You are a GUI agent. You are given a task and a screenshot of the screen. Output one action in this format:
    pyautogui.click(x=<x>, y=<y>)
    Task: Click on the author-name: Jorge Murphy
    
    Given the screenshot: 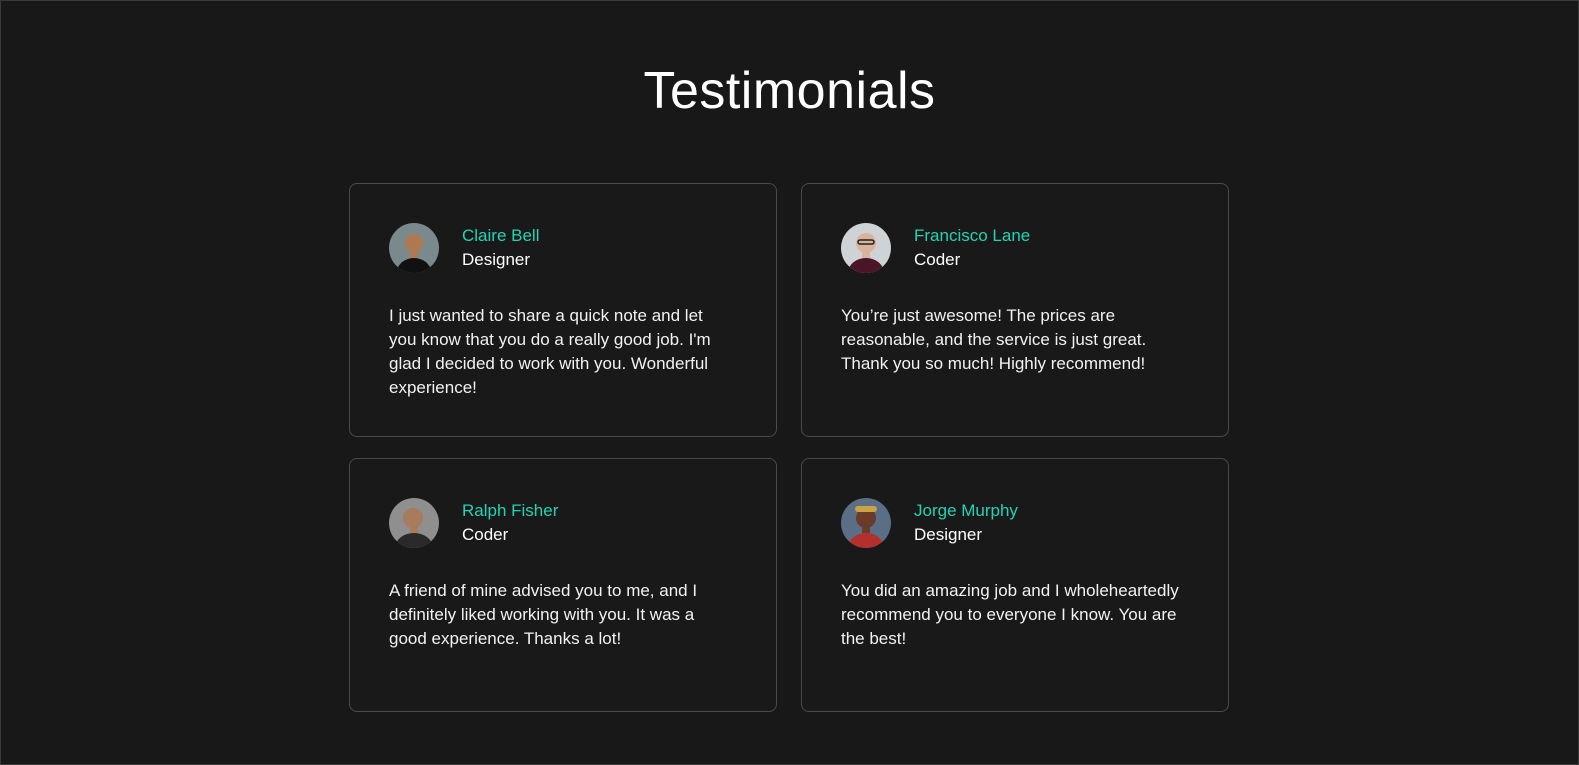 What is the action you would take?
    pyautogui.click(x=966, y=510)
    